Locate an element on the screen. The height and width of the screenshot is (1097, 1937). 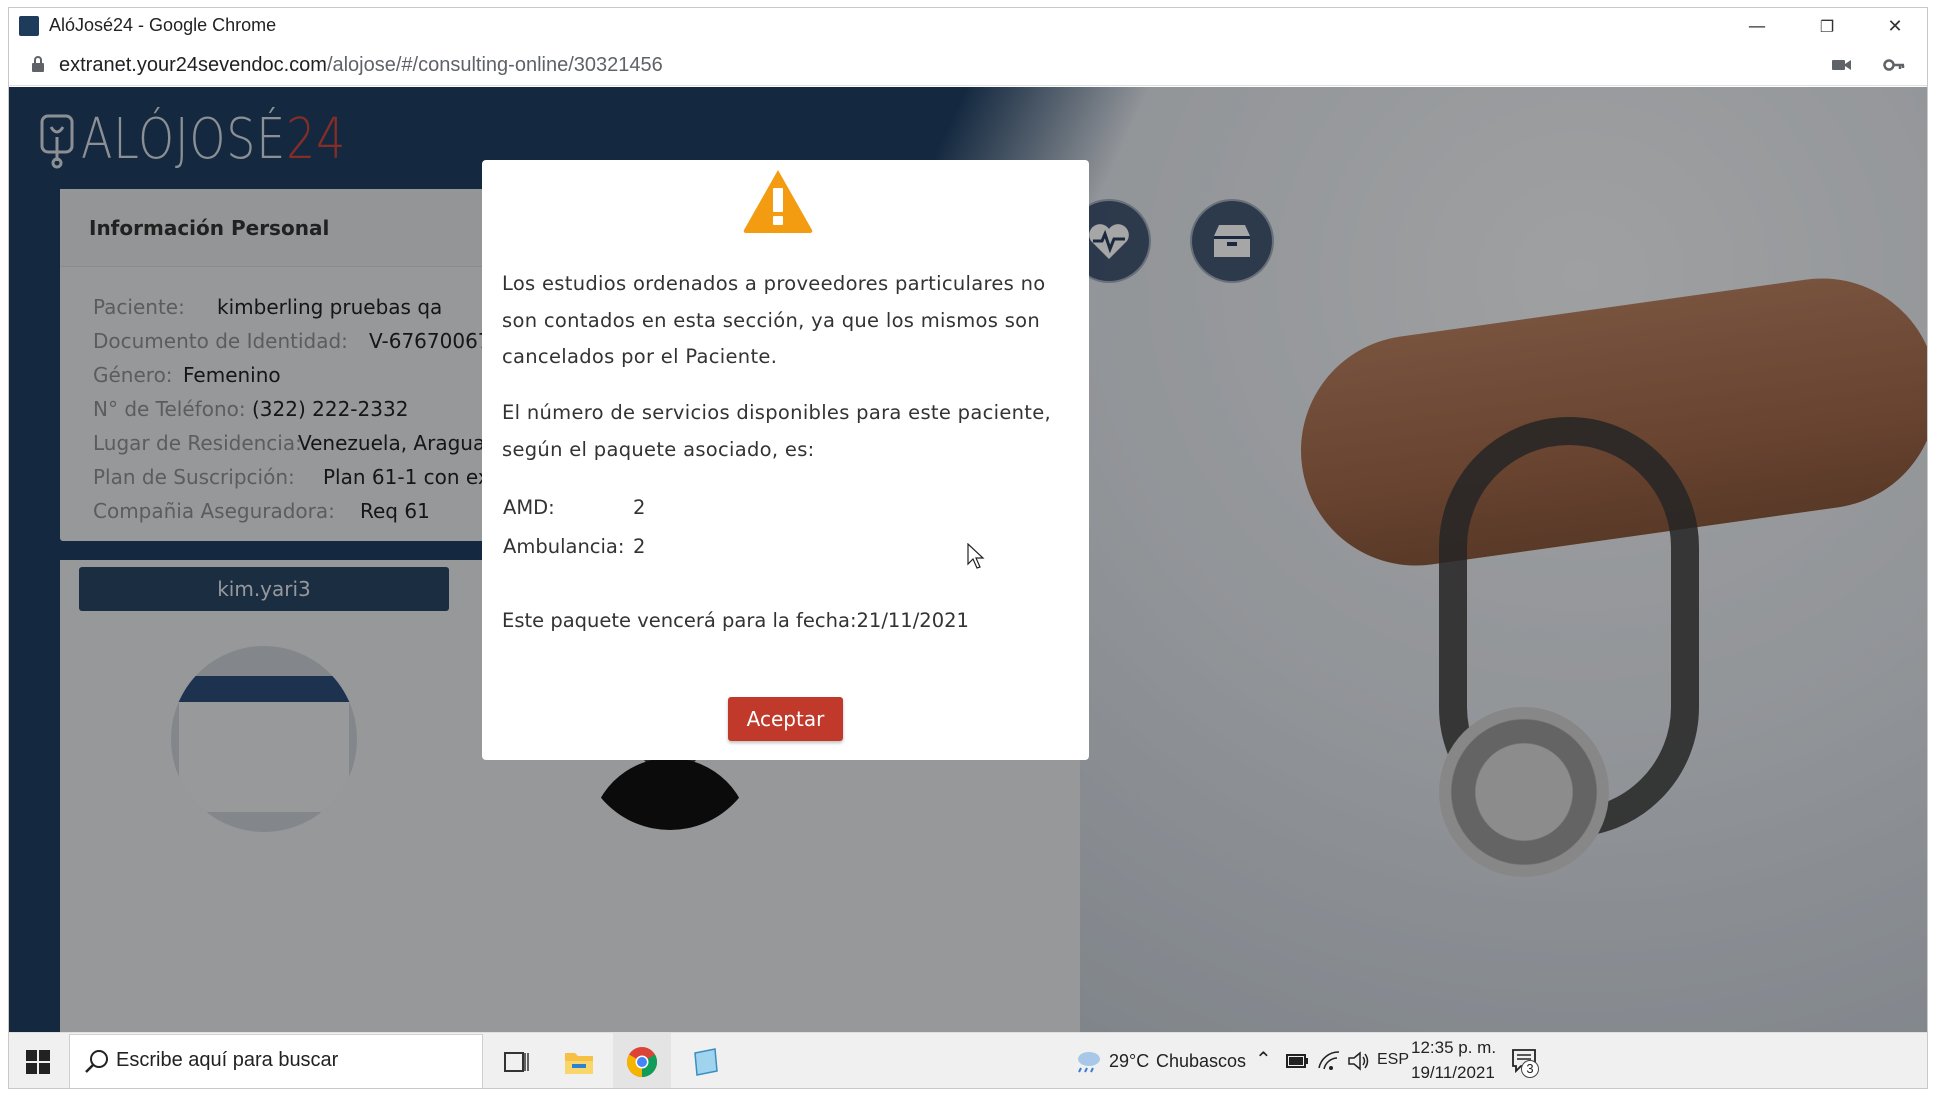
weather-desc: Chubascos is located at coordinates (1201, 1061).